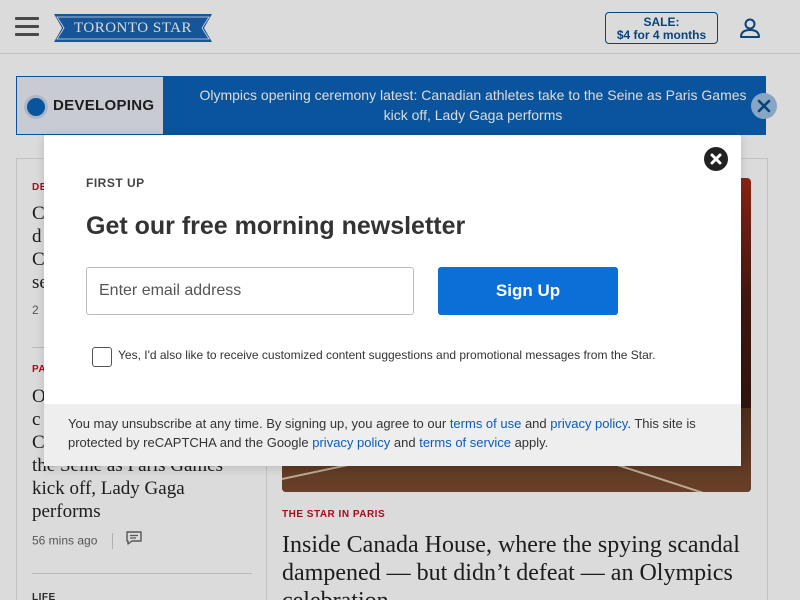  I want to click on email-input, so click(250, 291).